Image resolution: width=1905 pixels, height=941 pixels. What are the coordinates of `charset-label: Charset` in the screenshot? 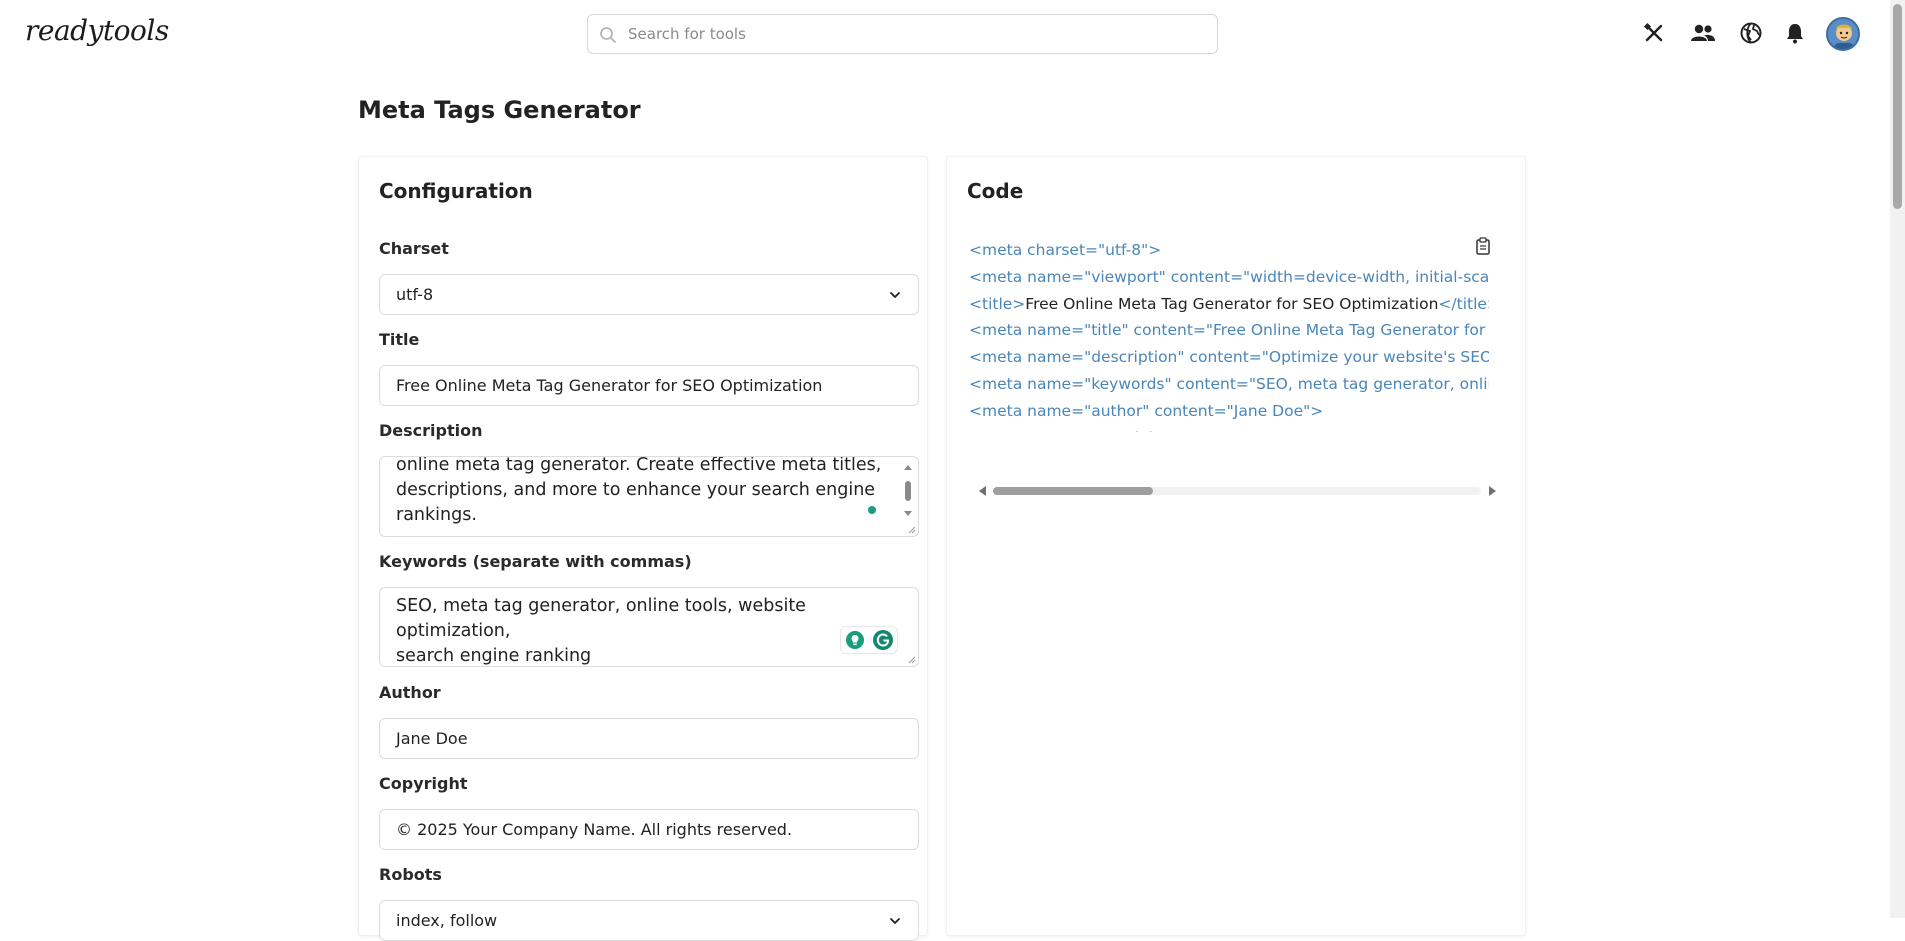 It's located at (414, 248).